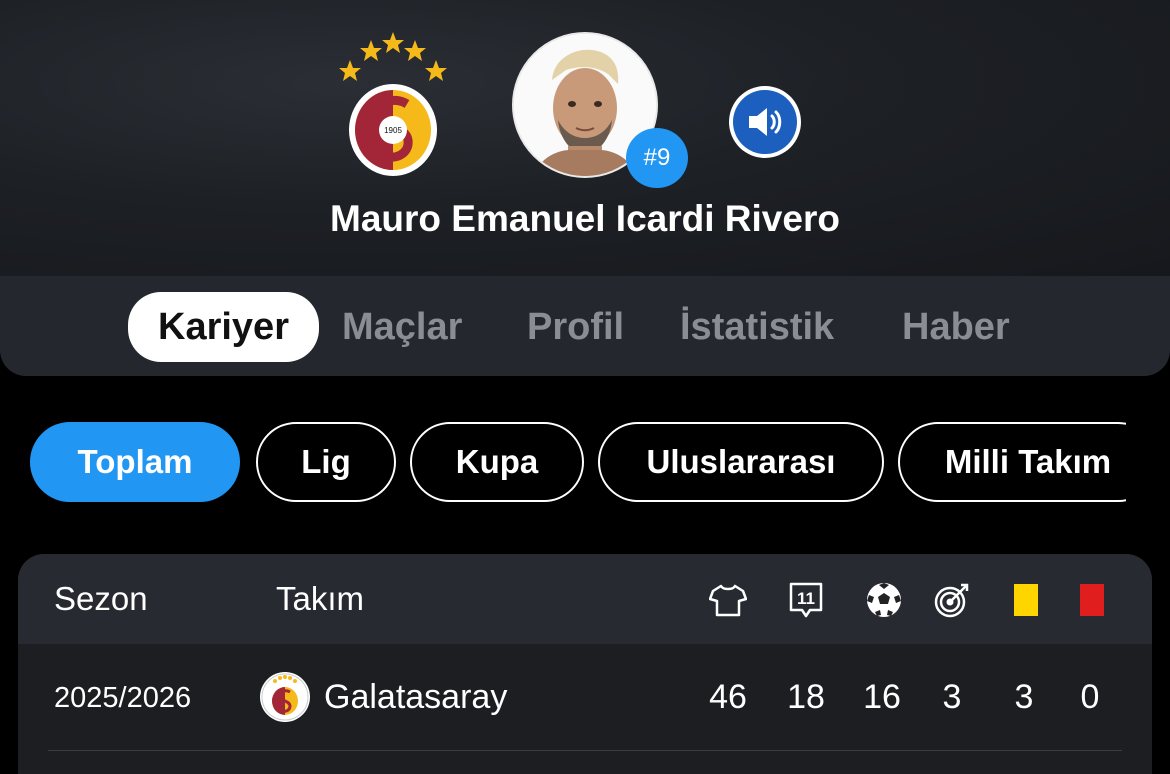 Image resolution: width=1170 pixels, height=774 pixels. What do you see at coordinates (741, 462) in the screenshot?
I see `filter-uluslararasi: Uluslararası` at bounding box center [741, 462].